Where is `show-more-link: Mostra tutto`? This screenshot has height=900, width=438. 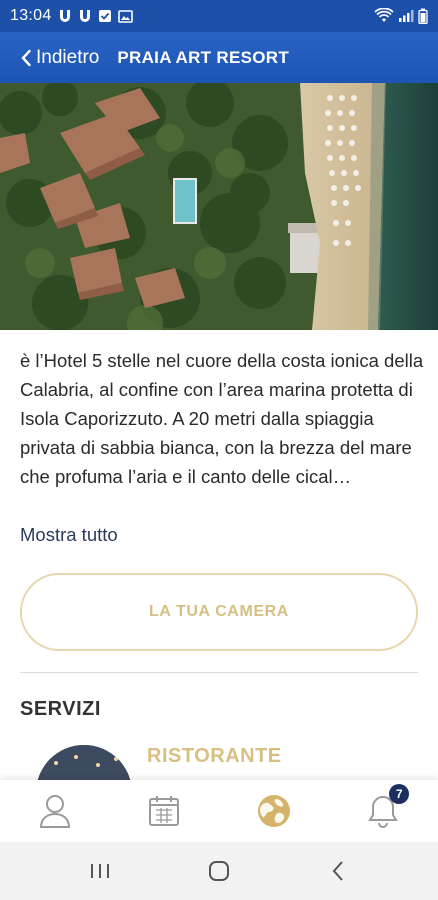
show-more-link: Mostra tutto is located at coordinates (69, 535).